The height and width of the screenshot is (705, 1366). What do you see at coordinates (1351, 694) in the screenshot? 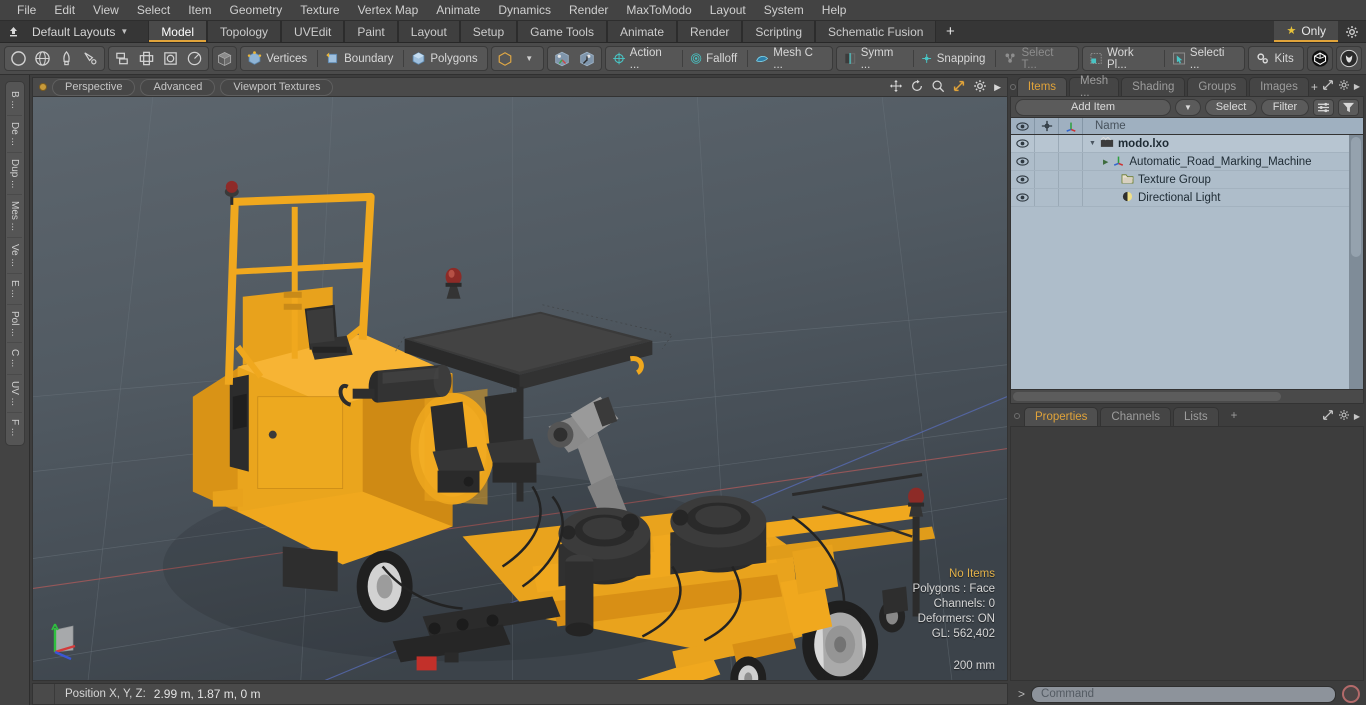
I see `record-circle-icon` at bounding box center [1351, 694].